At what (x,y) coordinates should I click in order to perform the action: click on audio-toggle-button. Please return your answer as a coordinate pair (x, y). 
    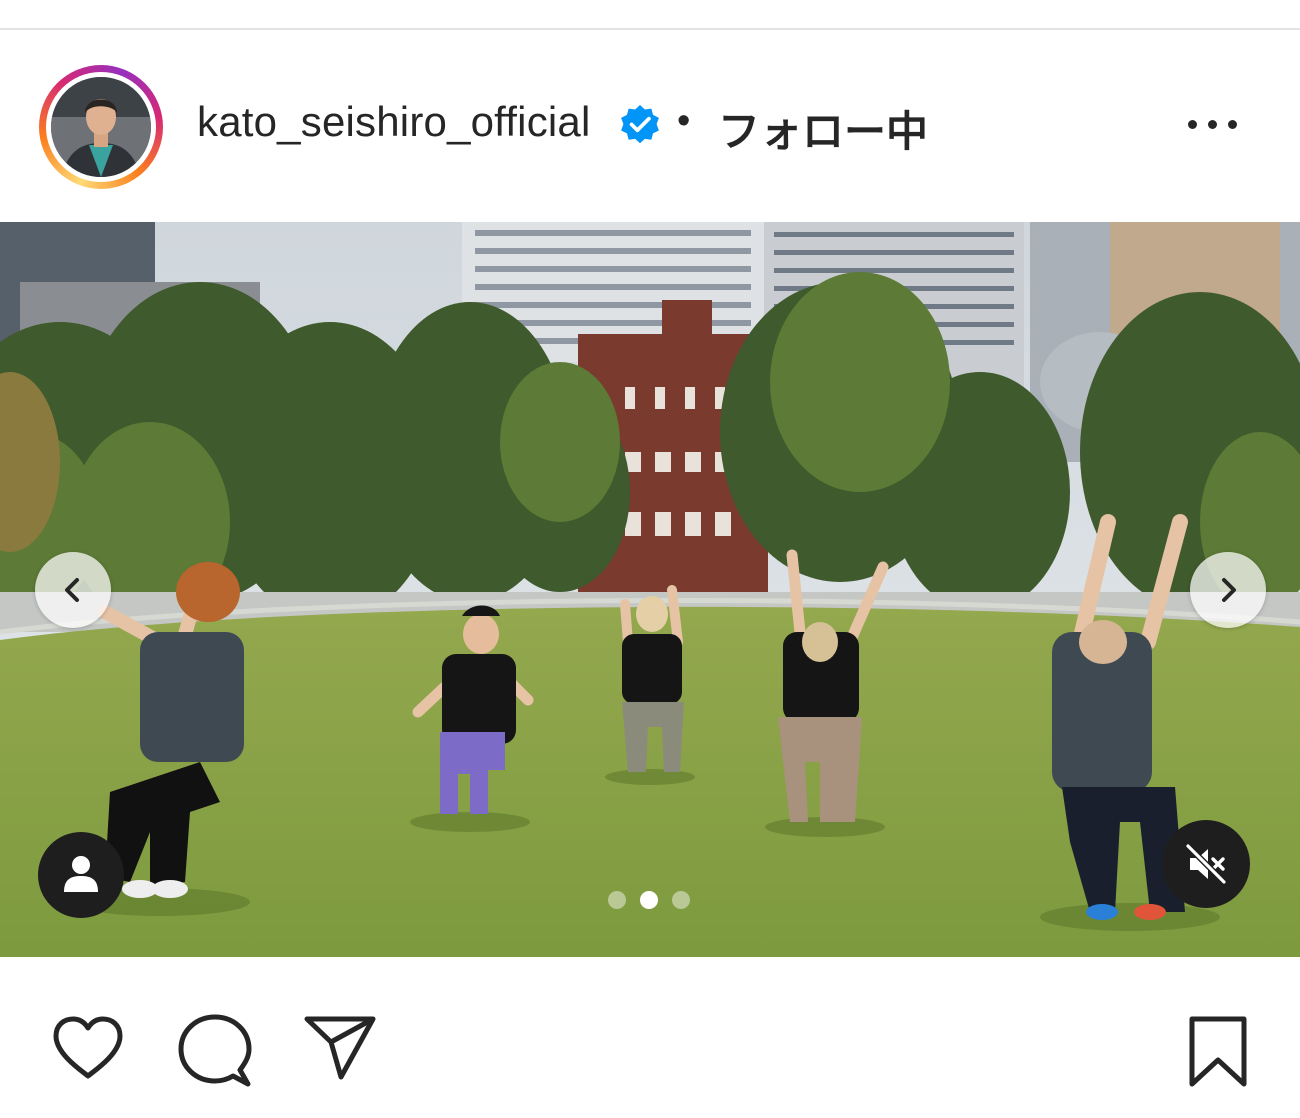
    Looking at the image, I should click on (1206, 864).